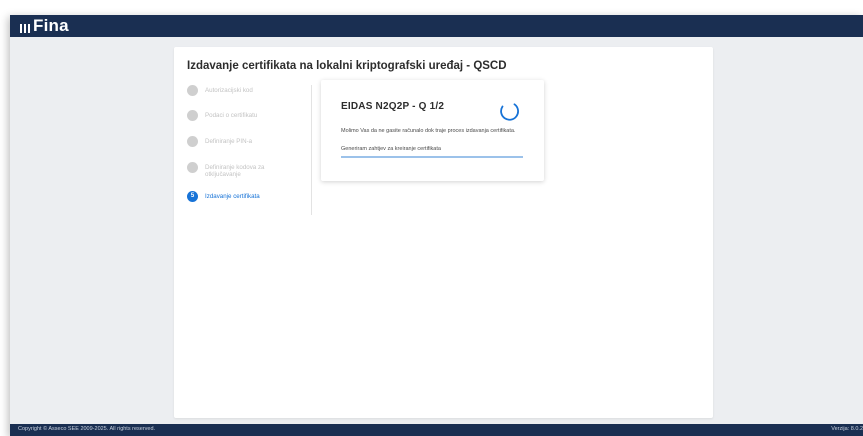  Describe the element at coordinates (51, 25) in the screenshot. I see `logo-text: Fina` at that location.